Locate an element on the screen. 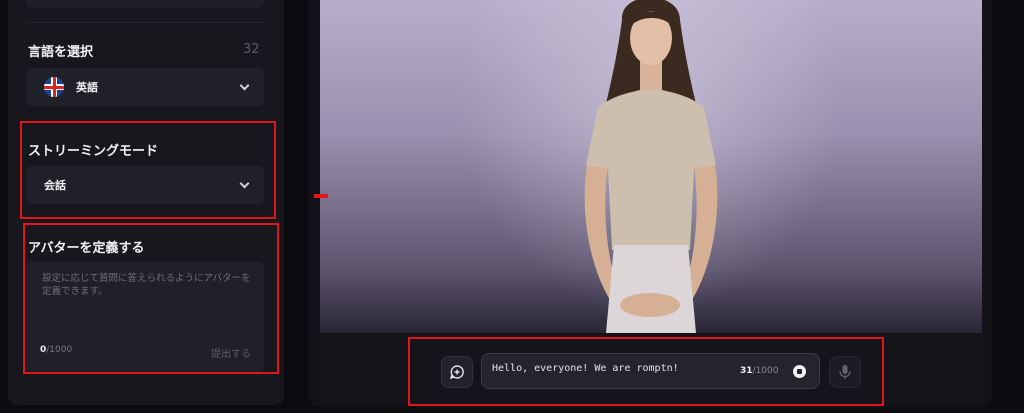 The image size is (1024, 413). previous-field is located at coordinates (145, 4).